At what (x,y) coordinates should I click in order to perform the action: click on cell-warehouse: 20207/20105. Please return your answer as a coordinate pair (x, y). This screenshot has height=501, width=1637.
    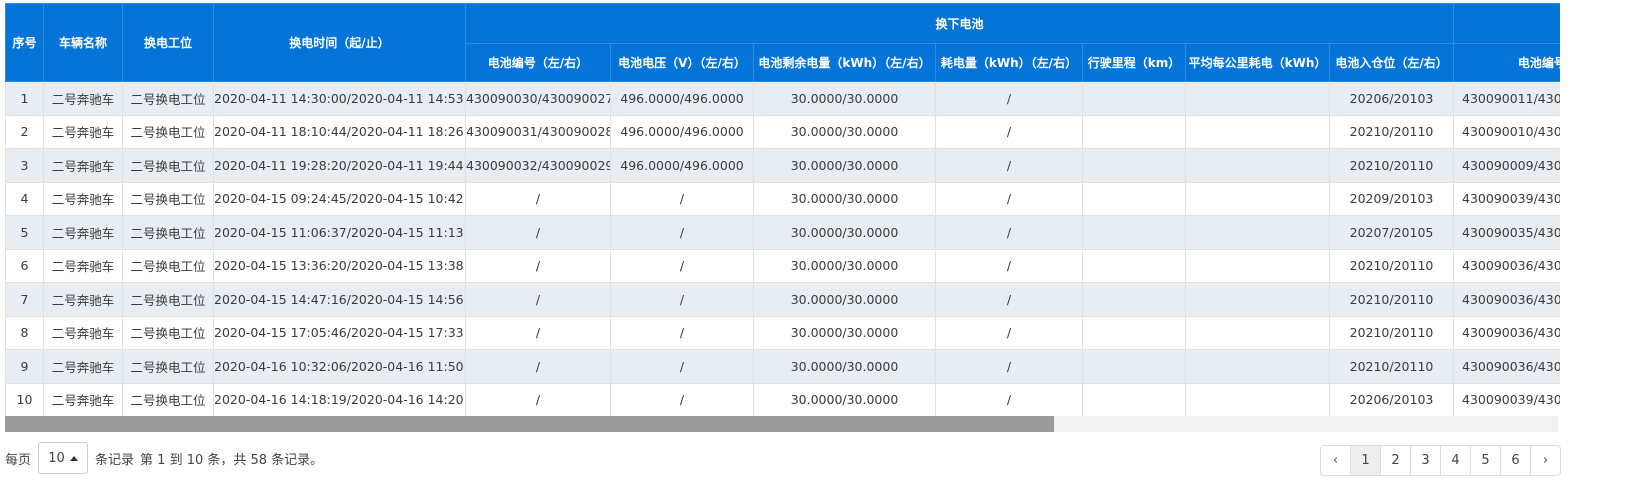
    Looking at the image, I should click on (1391, 232).